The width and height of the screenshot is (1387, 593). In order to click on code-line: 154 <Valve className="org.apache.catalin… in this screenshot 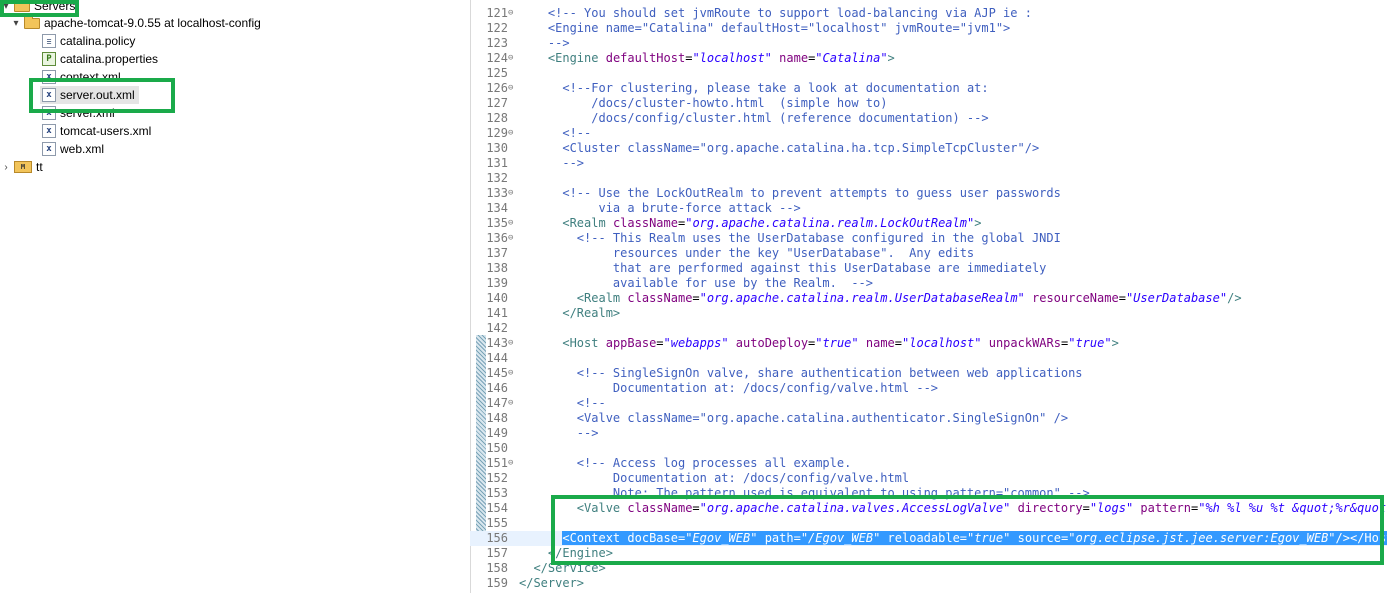, I will do `click(928, 508)`.